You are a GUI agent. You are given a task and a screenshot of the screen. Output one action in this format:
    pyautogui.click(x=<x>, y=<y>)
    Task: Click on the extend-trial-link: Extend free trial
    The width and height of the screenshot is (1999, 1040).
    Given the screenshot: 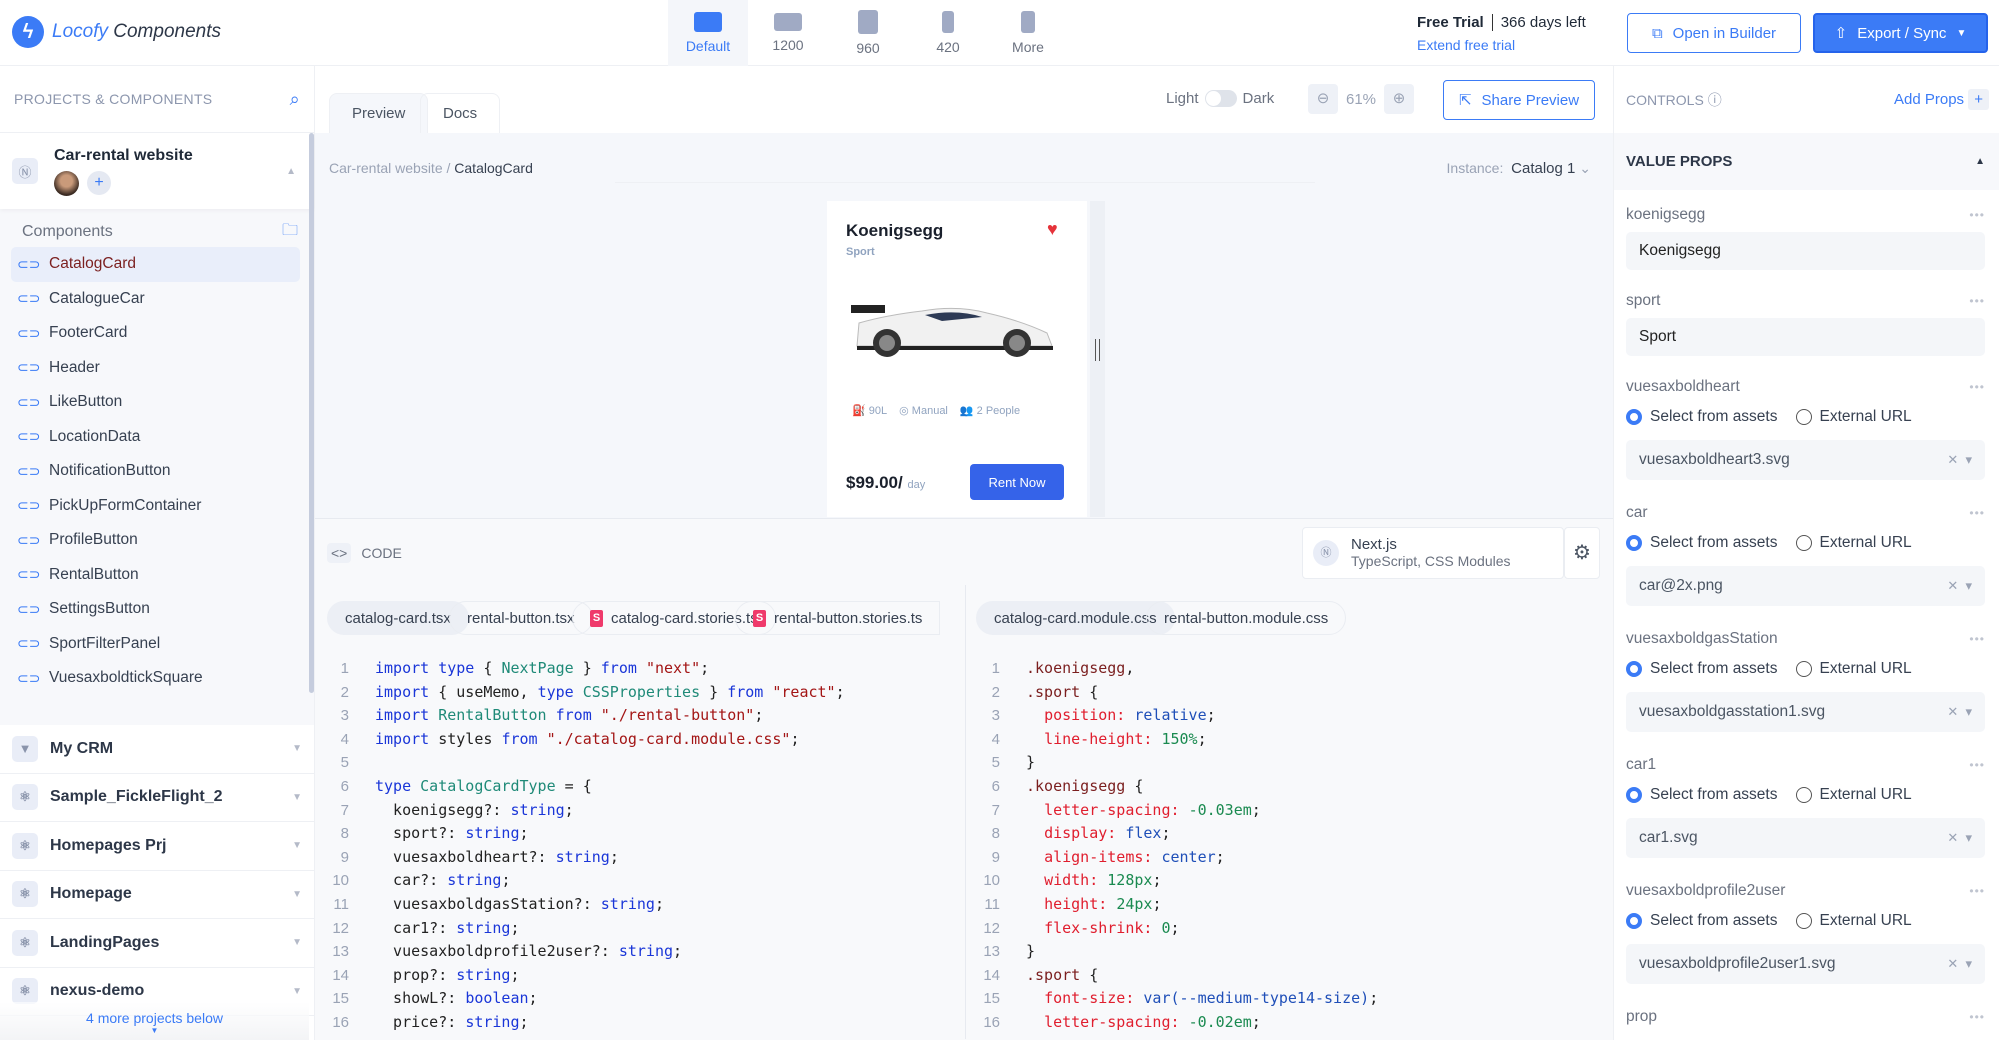 What is the action you would take?
    pyautogui.click(x=1501, y=45)
    